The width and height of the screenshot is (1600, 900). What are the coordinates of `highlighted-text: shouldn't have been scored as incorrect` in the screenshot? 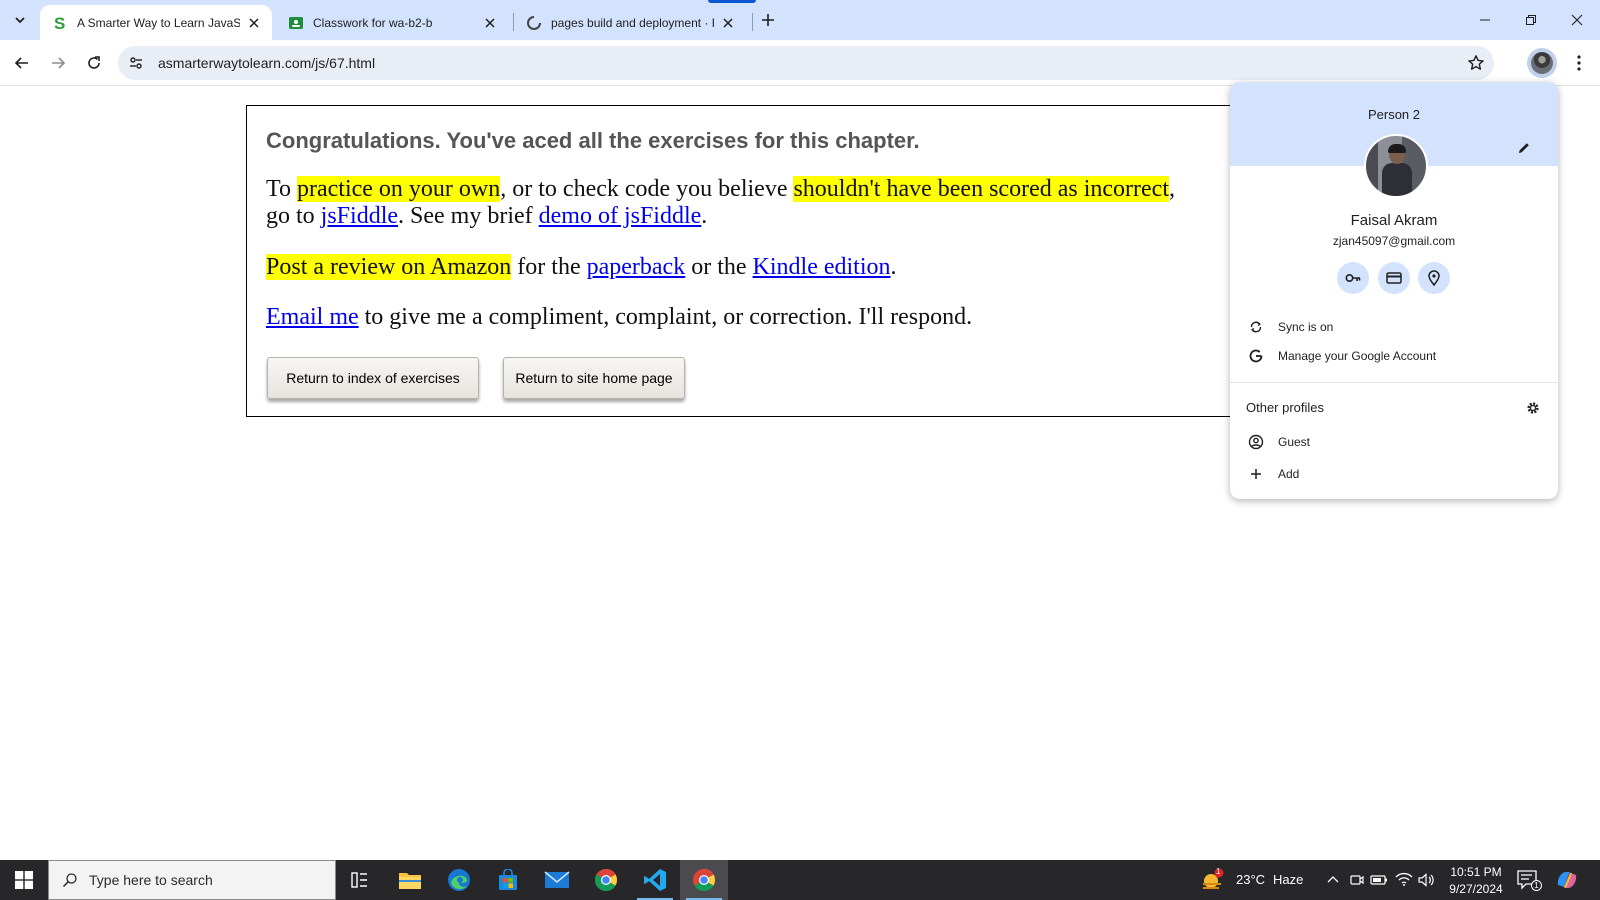 It's located at (981, 189).